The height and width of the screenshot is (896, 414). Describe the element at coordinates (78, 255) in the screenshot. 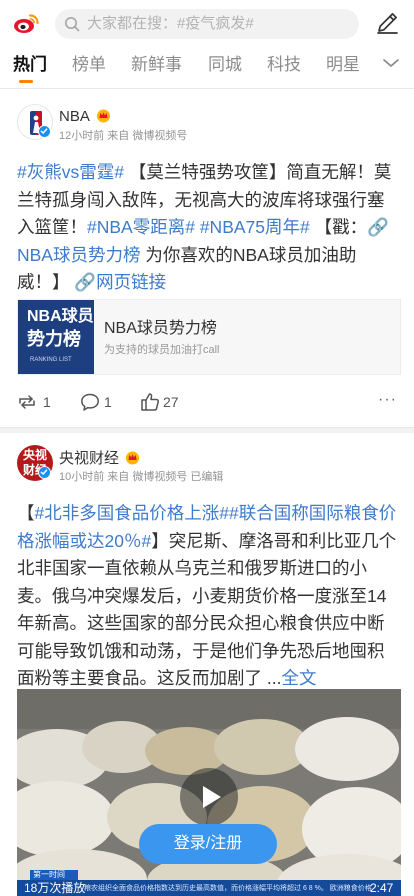

I see `ranking-link: NBA球员势力榜` at that location.